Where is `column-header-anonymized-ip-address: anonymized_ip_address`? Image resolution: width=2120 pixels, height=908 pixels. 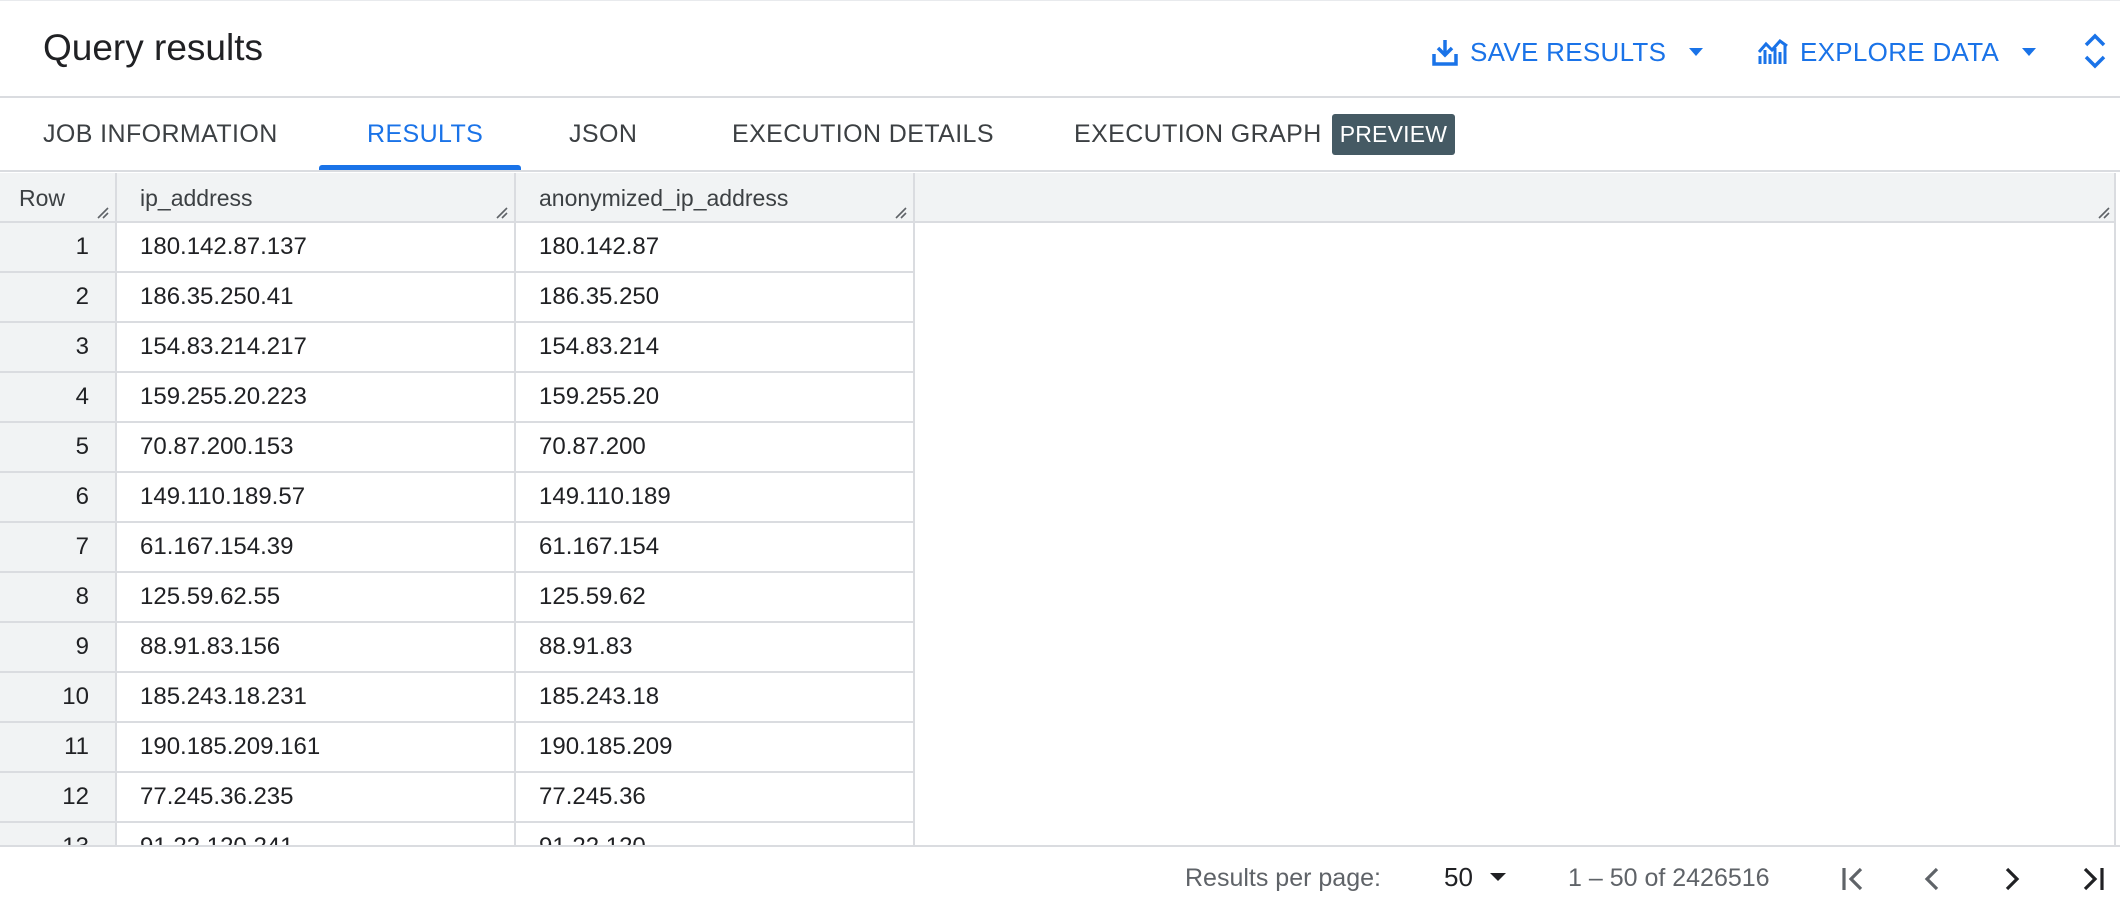 column-header-anonymized-ip-address: anonymized_ip_address is located at coordinates (715, 198).